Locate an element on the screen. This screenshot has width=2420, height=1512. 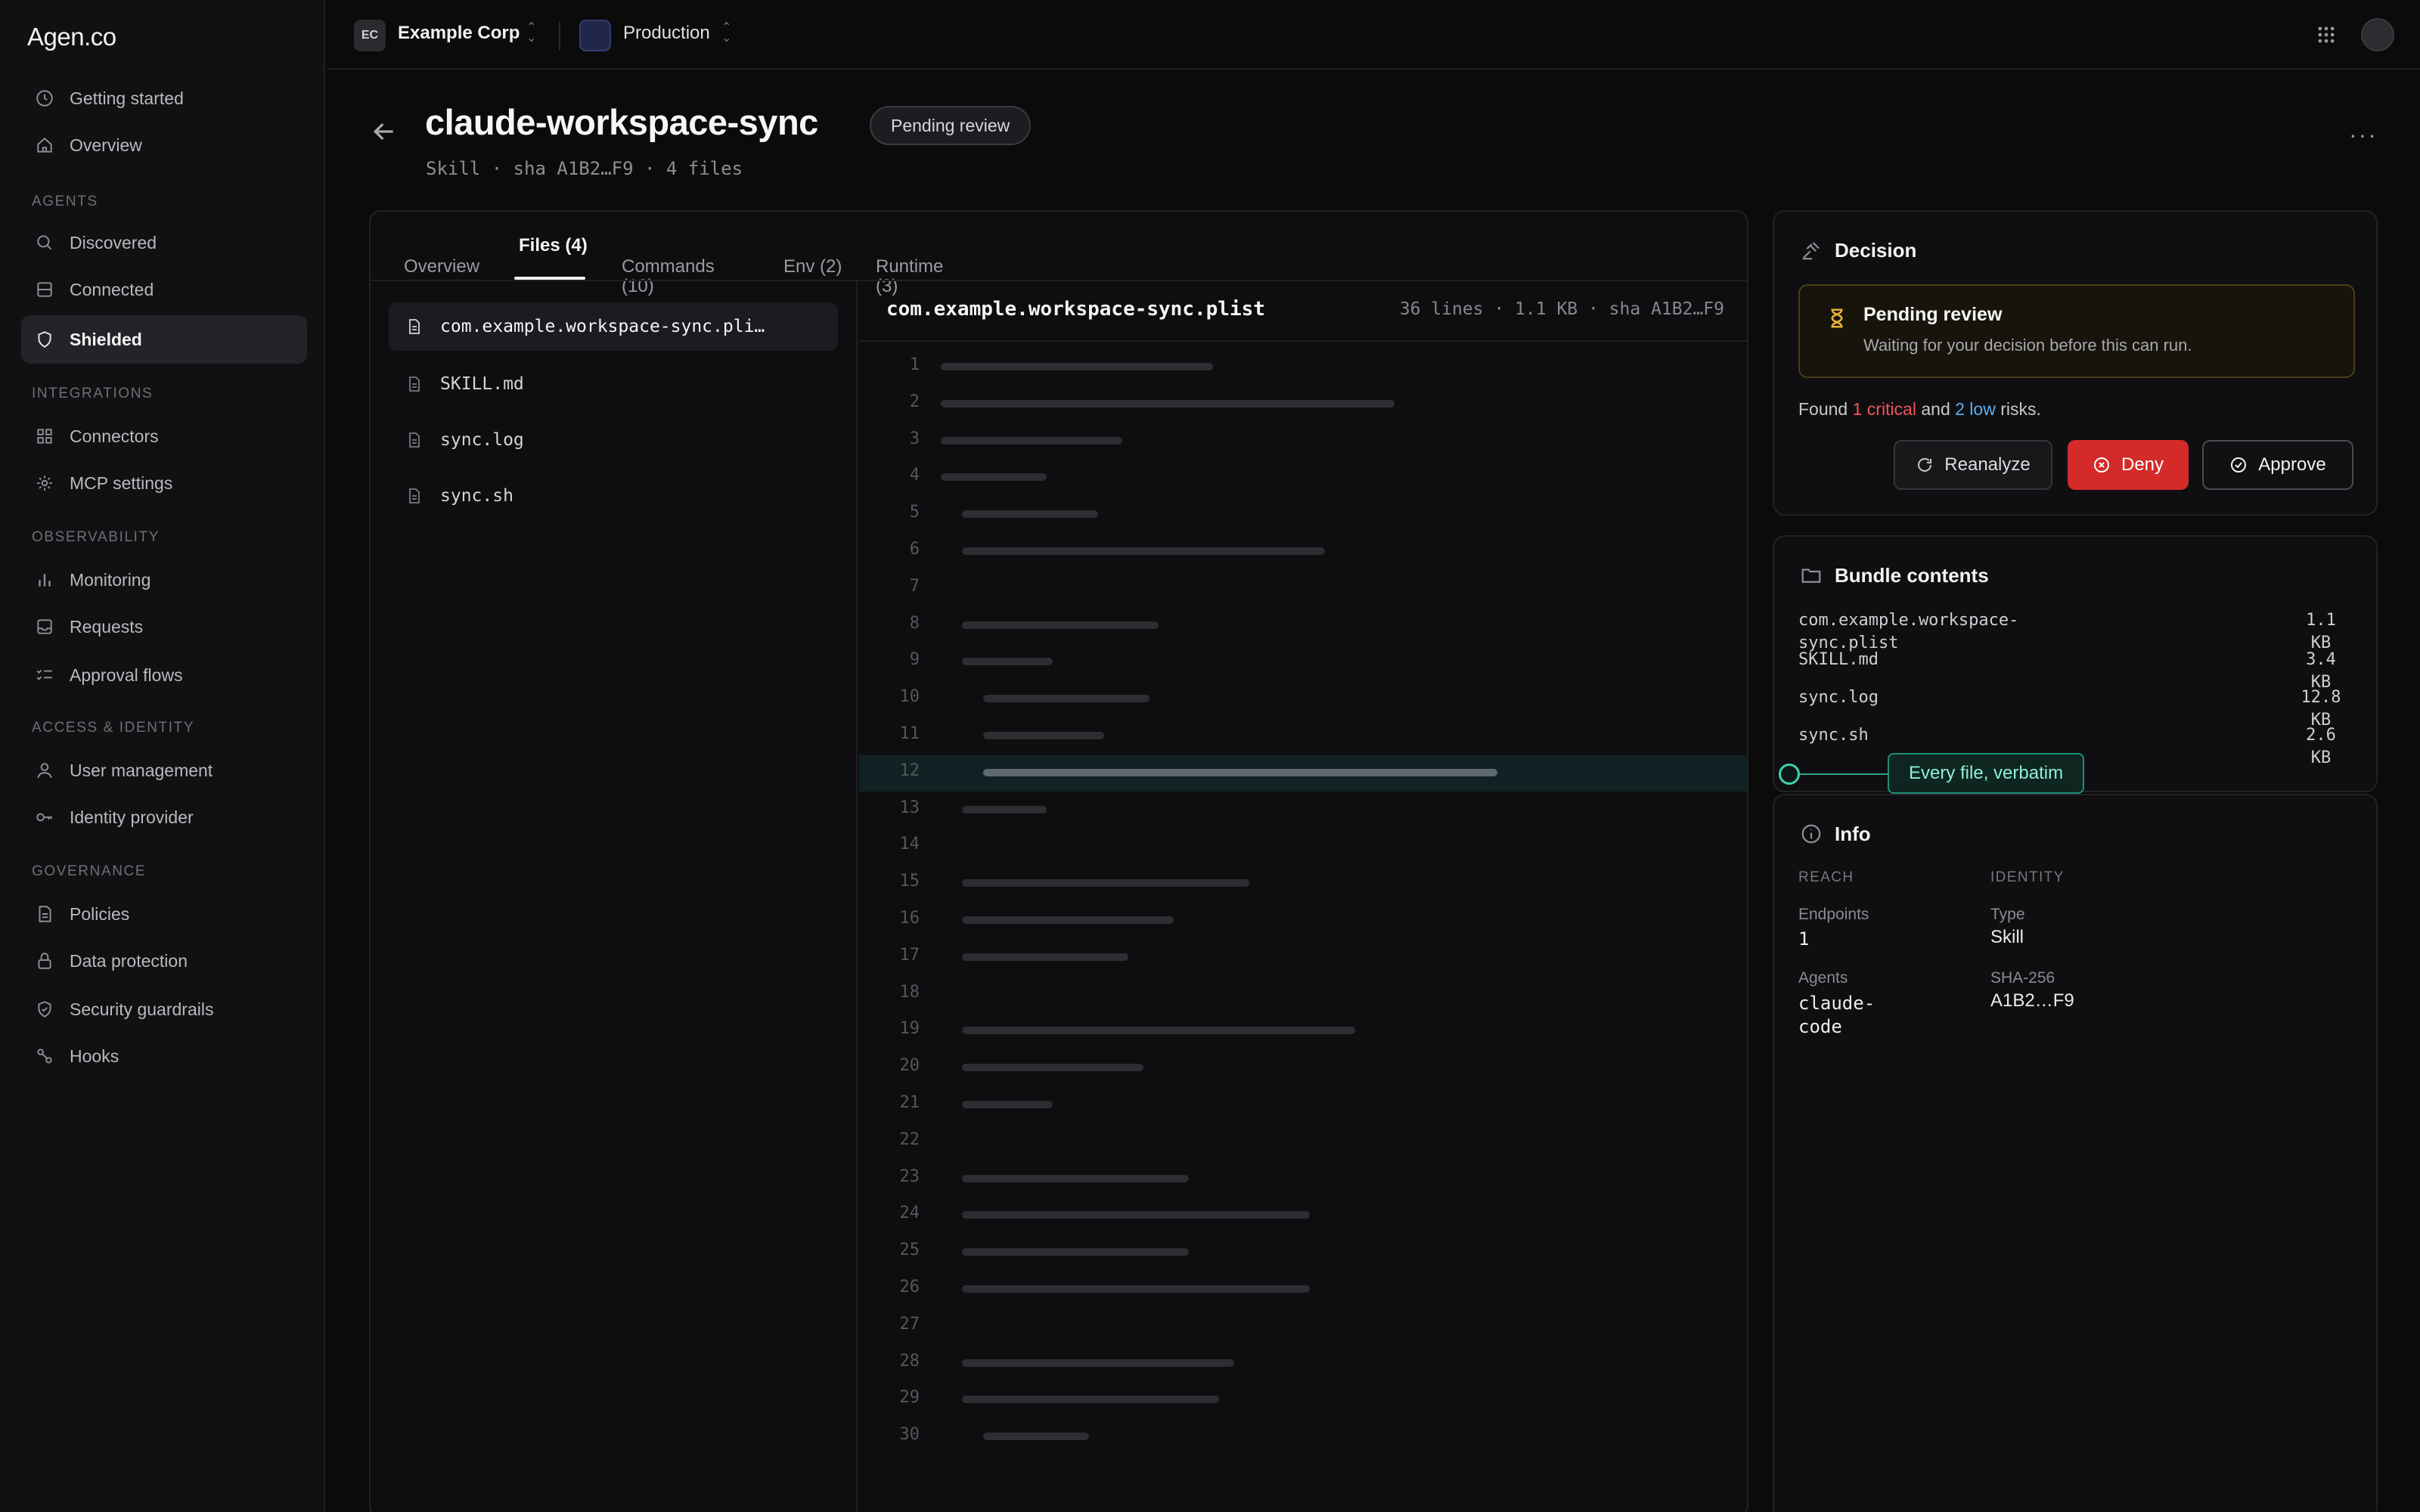
low-count: 2 low is located at coordinates (1975, 409).